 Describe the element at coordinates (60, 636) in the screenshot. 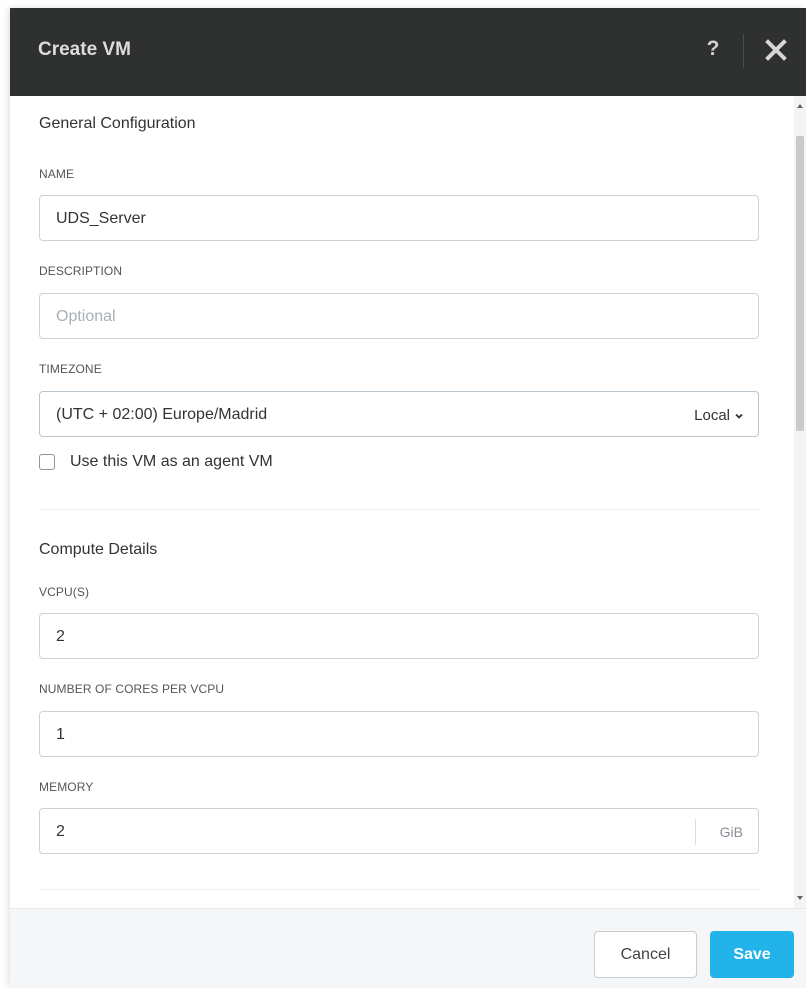

I see `vcpus-value: 2` at that location.